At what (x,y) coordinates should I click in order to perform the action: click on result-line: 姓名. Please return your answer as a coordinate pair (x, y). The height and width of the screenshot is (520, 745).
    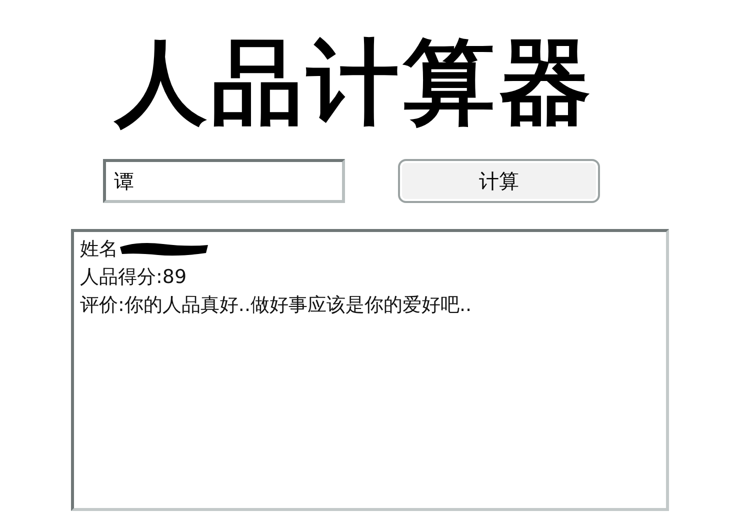
    Looking at the image, I should click on (99, 249).